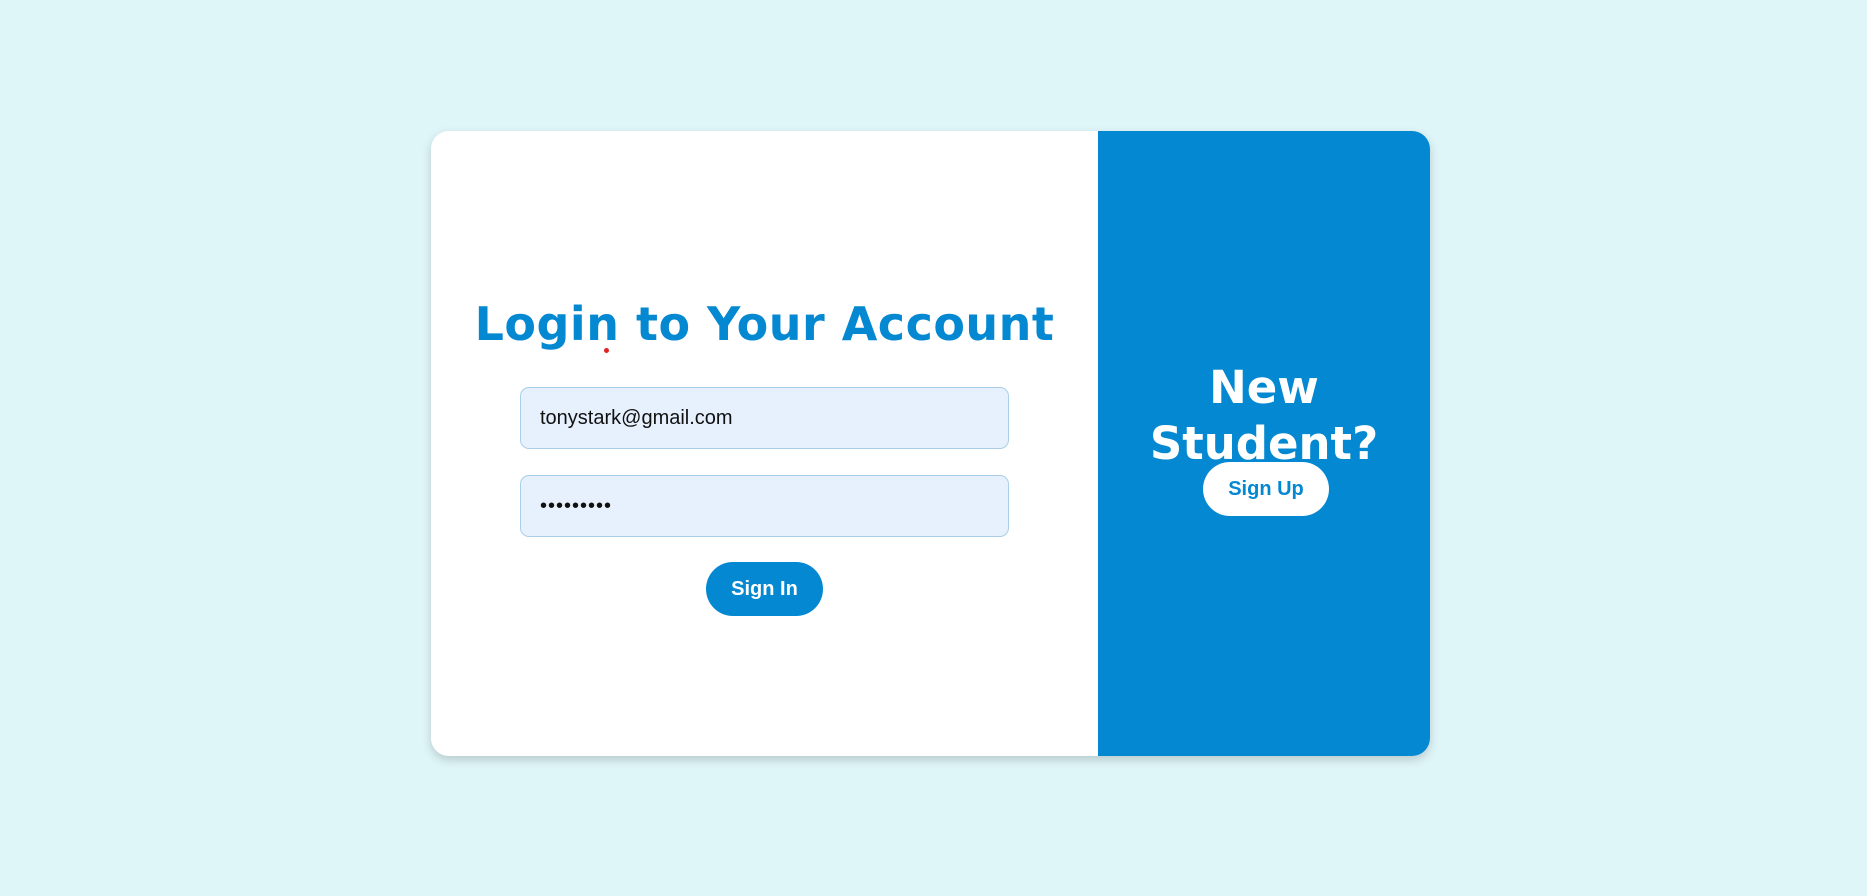 The width and height of the screenshot is (1867, 896). Describe the element at coordinates (606, 350) in the screenshot. I see `spellcheck-marker` at that location.